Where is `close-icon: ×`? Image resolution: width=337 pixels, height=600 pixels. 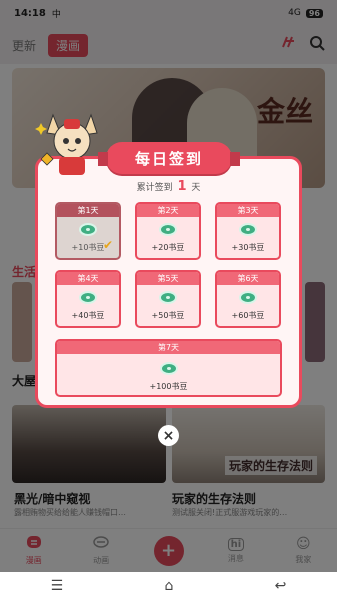
close-icon: × is located at coordinates (168, 435).